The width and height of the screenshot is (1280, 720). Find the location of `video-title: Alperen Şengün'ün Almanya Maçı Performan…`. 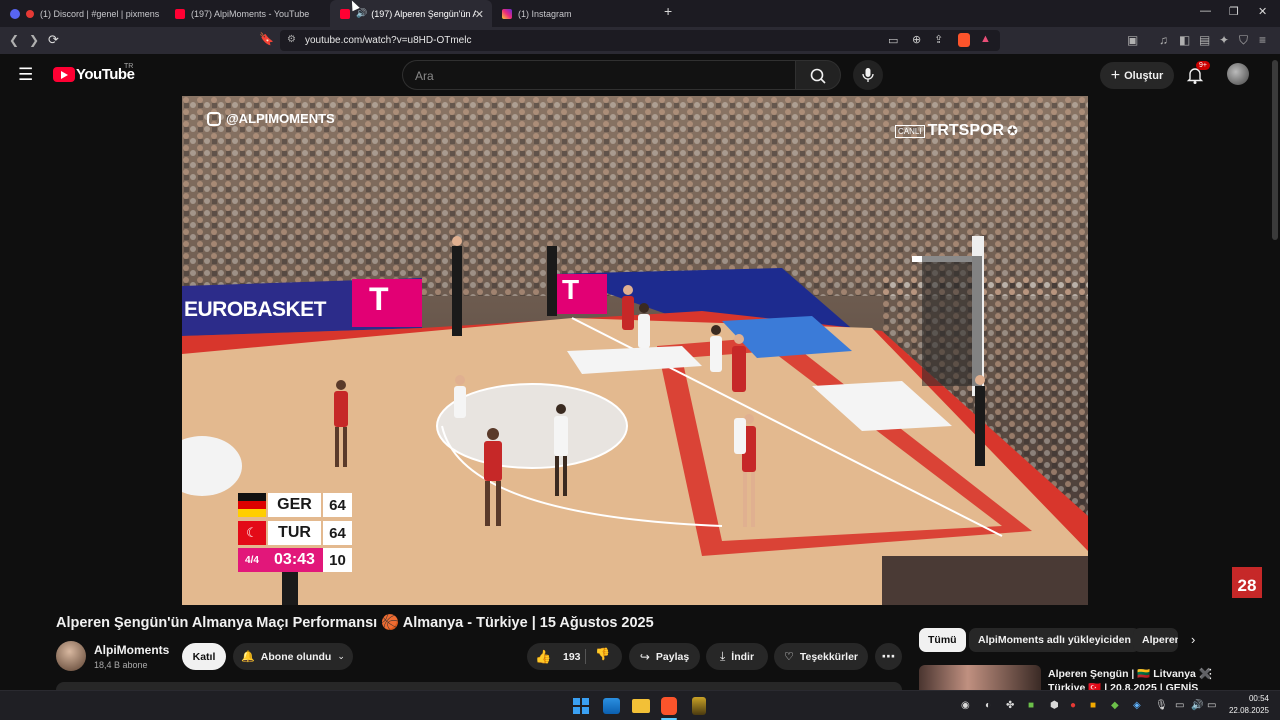

video-title: Alperen Şengün'ün Almanya Maçı Performan… is located at coordinates (355, 623).